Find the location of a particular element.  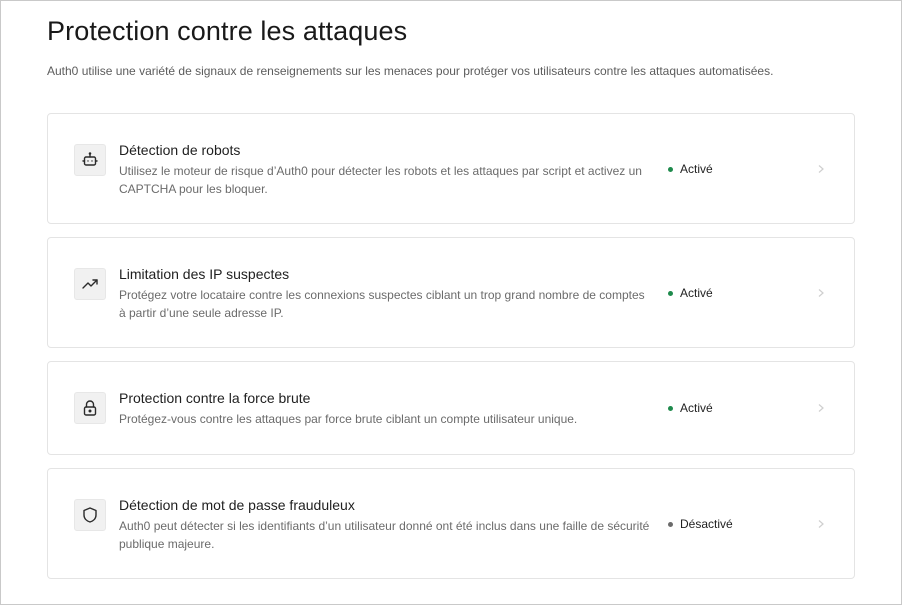

card-title: Limitation des IP suspectes is located at coordinates (204, 274).